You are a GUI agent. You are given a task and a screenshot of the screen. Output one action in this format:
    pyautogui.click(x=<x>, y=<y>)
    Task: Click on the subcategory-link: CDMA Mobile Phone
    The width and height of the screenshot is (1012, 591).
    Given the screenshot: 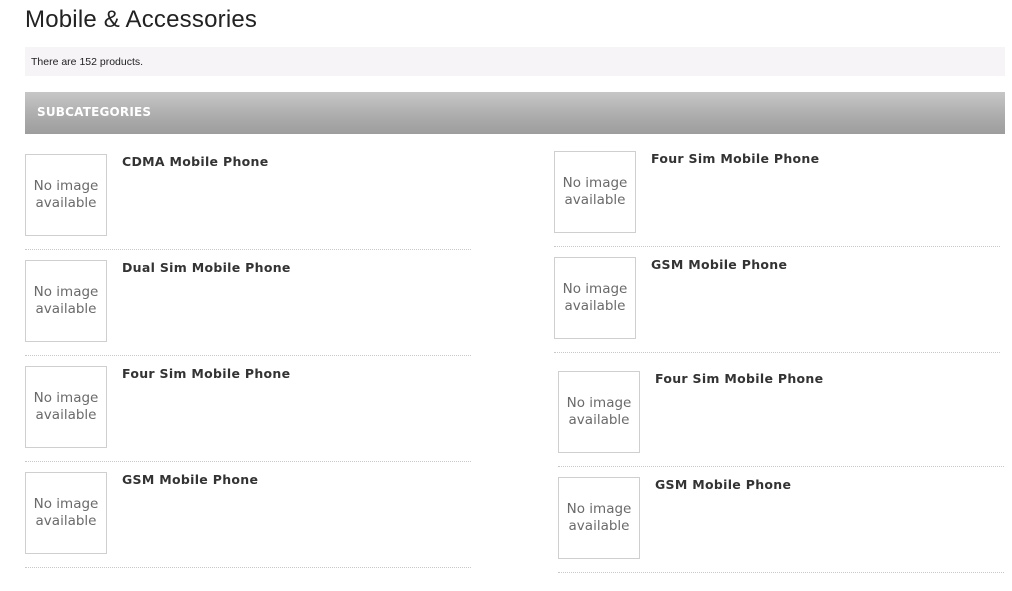 What is the action you would take?
    pyautogui.click(x=195, y=161)
    